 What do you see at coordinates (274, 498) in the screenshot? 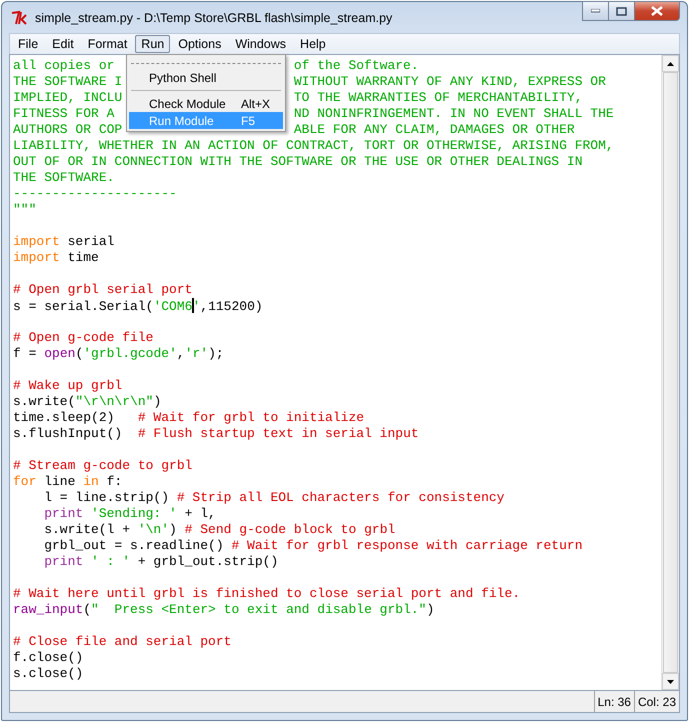
I see `code-line: l = line.strip() # Strip all EOL characters for consistency` at bounding box center [274, 498].